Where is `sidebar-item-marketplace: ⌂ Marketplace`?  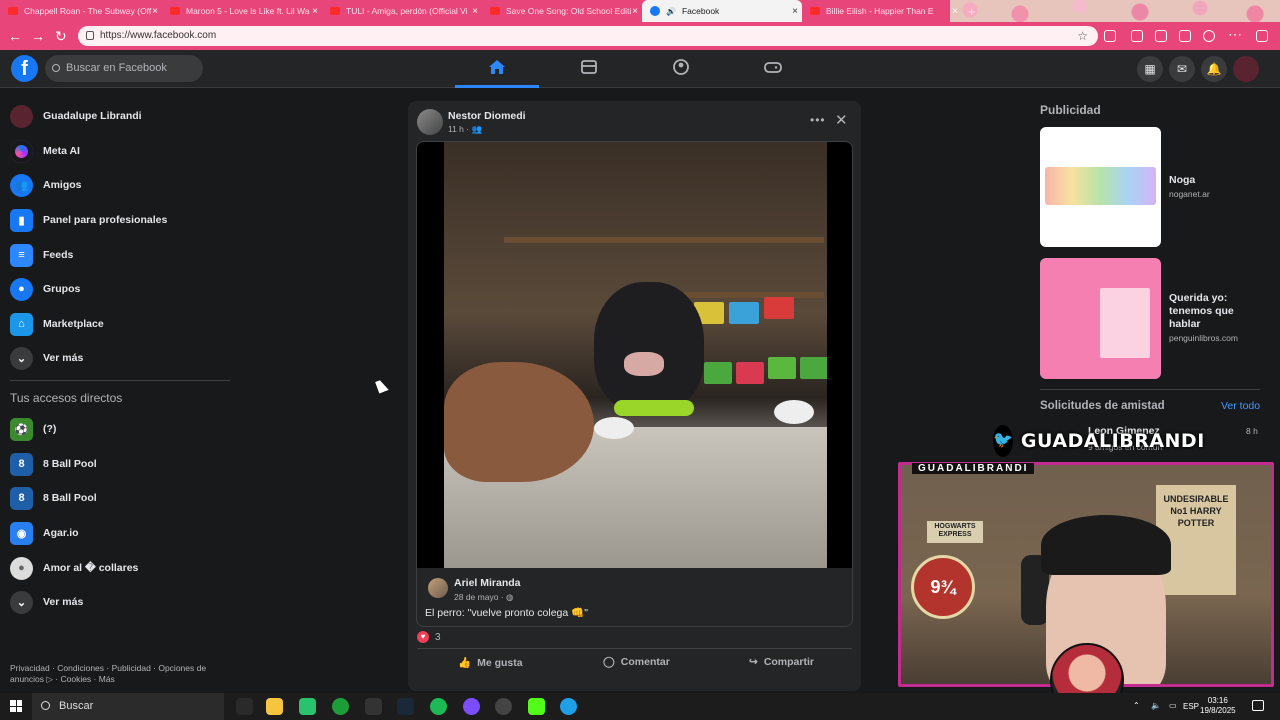 sidebar-item-marketplace: ⌂ Marketplace is located at coordinates (57, 324).